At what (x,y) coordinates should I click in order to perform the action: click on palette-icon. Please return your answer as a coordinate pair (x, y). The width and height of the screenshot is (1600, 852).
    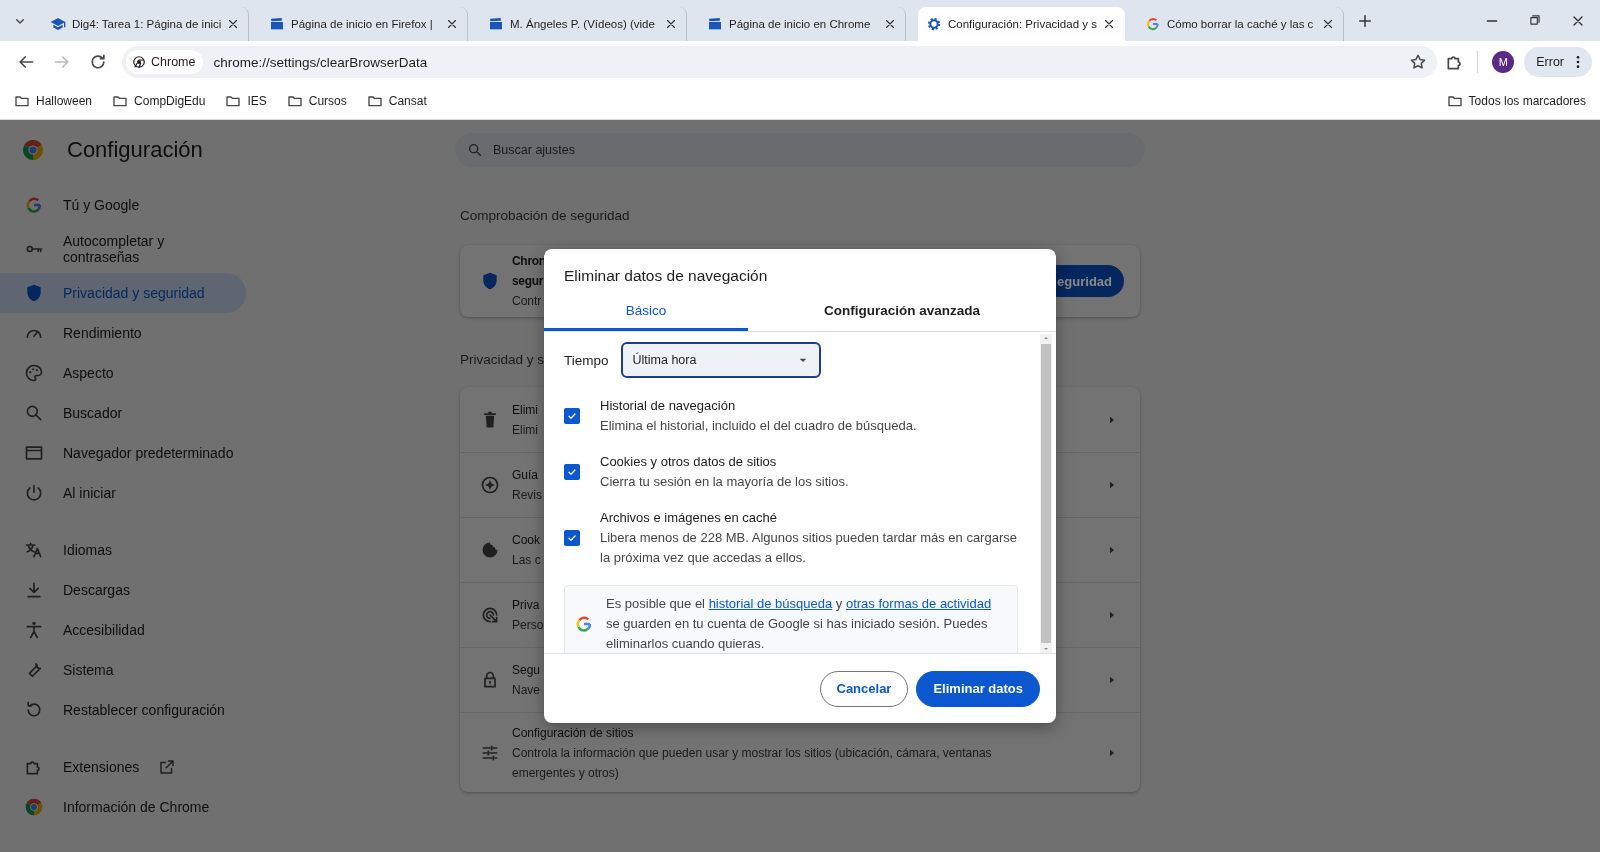
    Looking at the image, I should click on (34, 373).